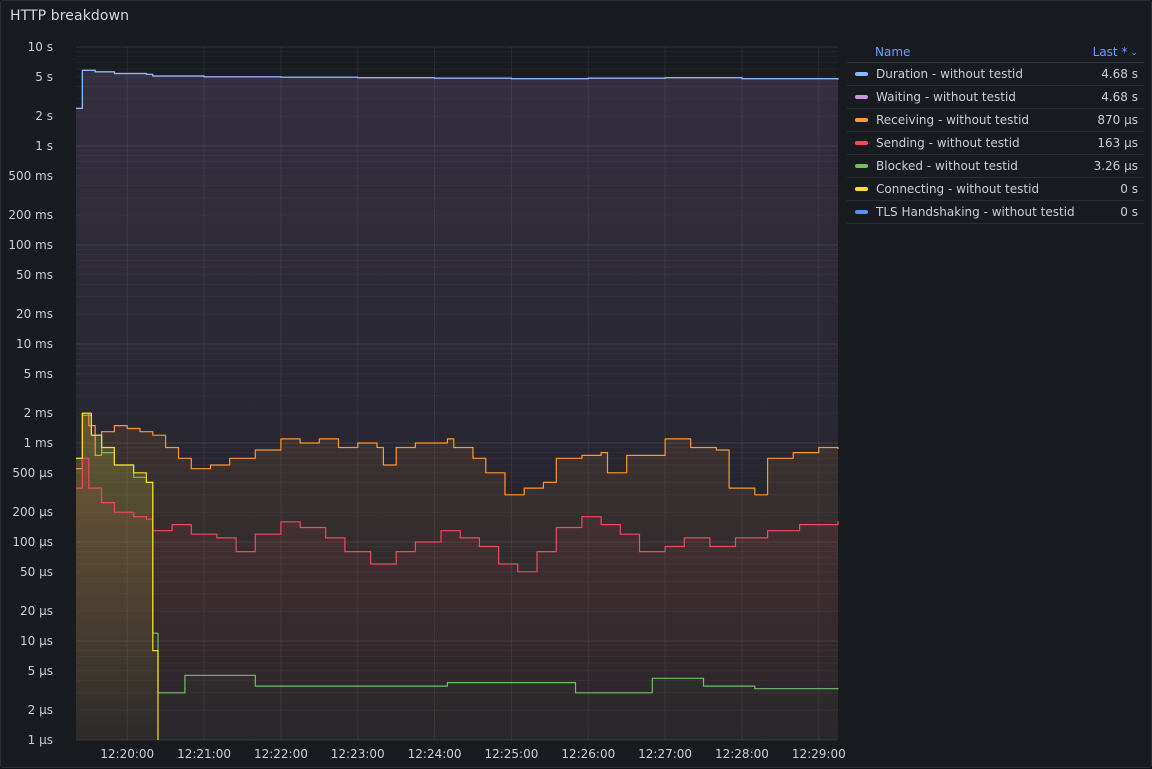  What do you see at coordinates (34, 314) in the screenshot?
I see `y-tick-label: 20 ms` at bounding box center [34, 314].